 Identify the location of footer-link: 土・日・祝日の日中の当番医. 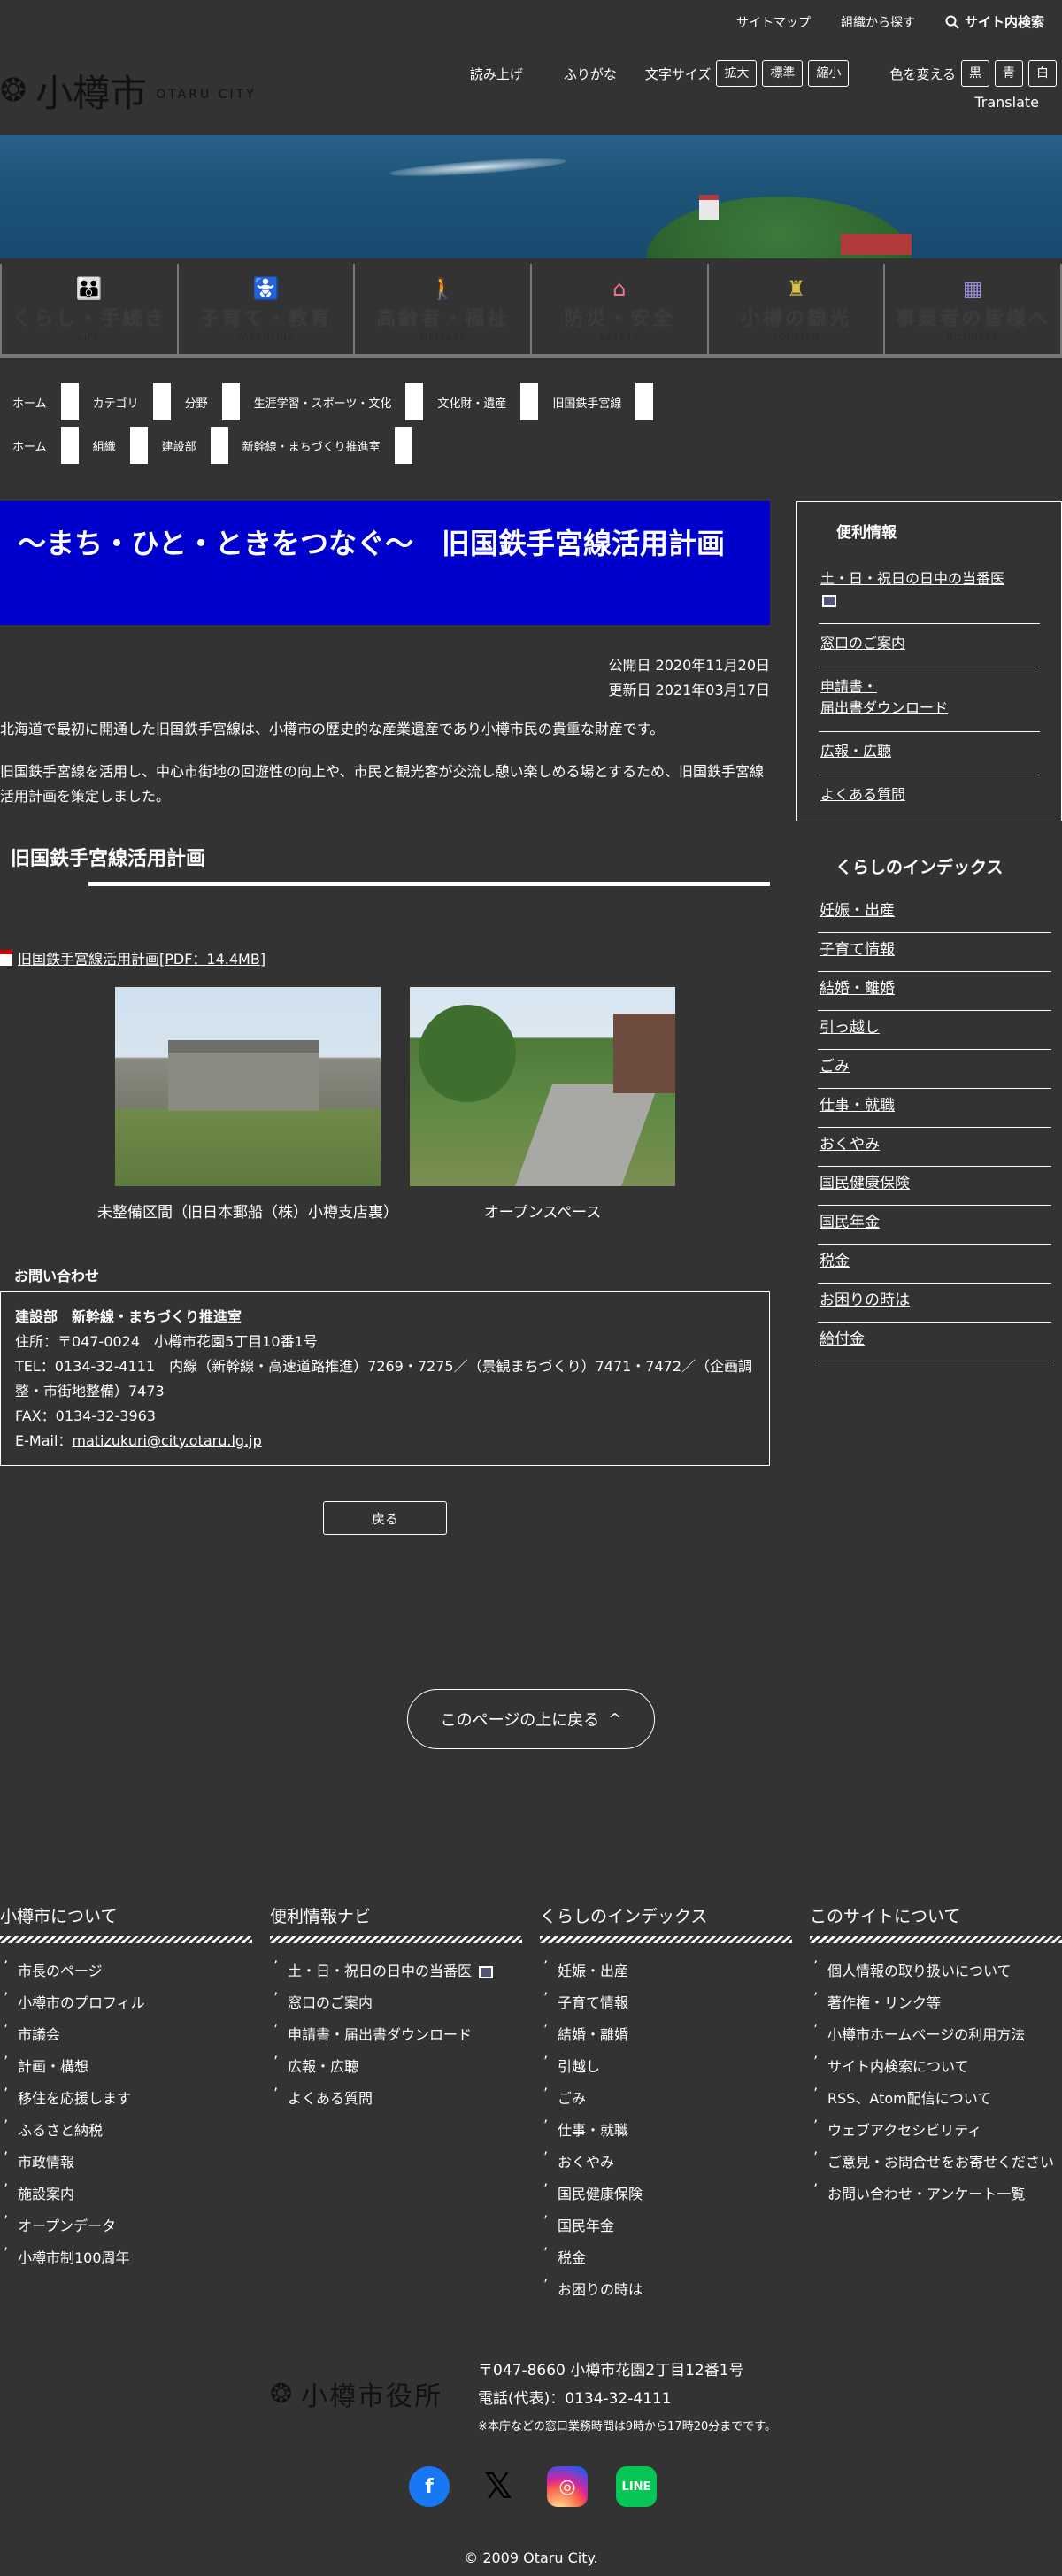
(396, 1968).